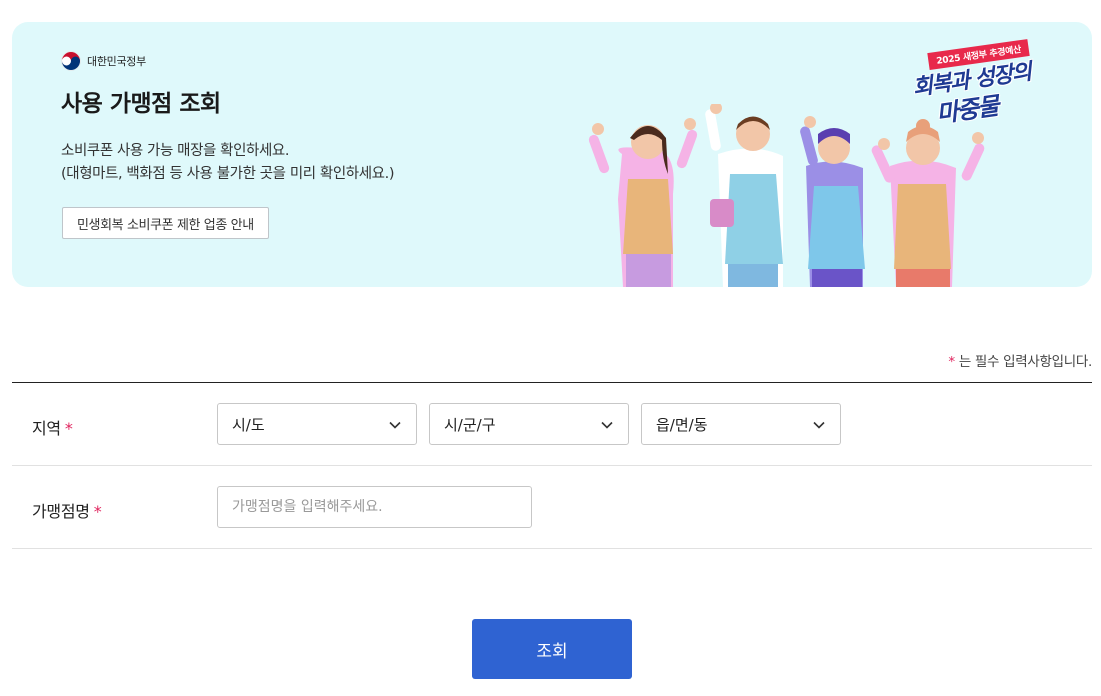 The width and height of the screenshot is (1101, 696). I want to click on eupmyeondong-select-value: 읍/면/동, so click(682, 424).